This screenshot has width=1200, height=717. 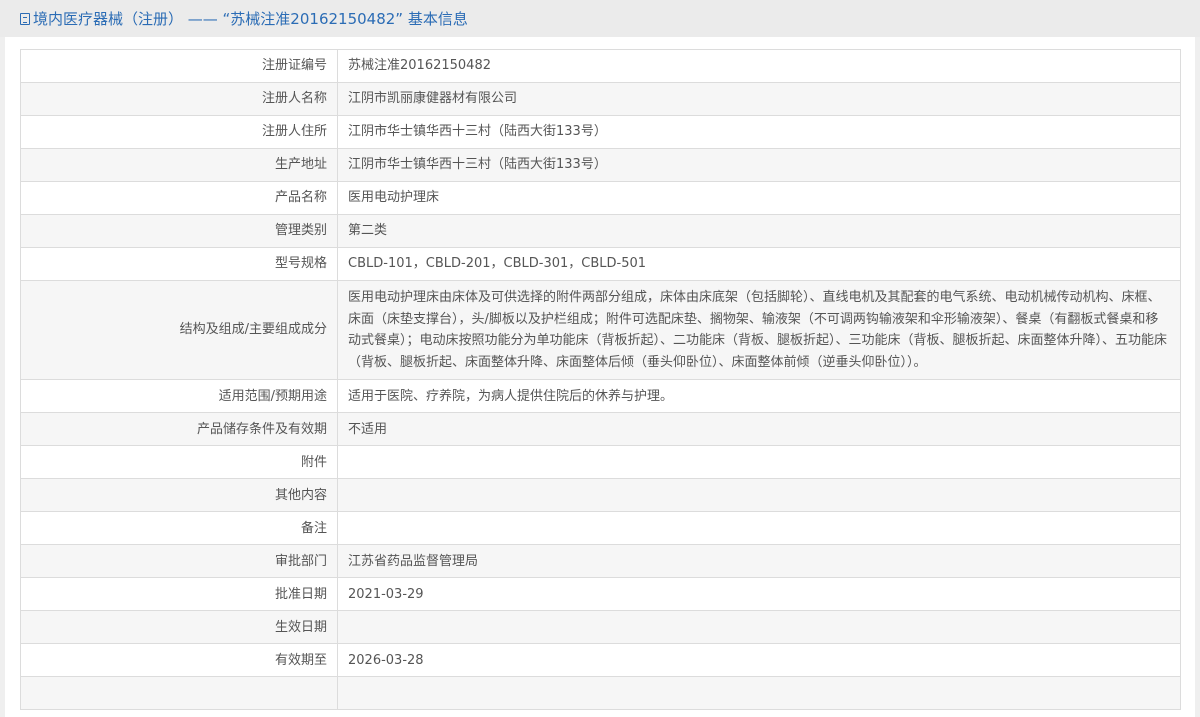 What do you see at coordinates (179, 66) in the screenshot?
I see `field-label: 注册证编号` at bounding box center [179, 66].